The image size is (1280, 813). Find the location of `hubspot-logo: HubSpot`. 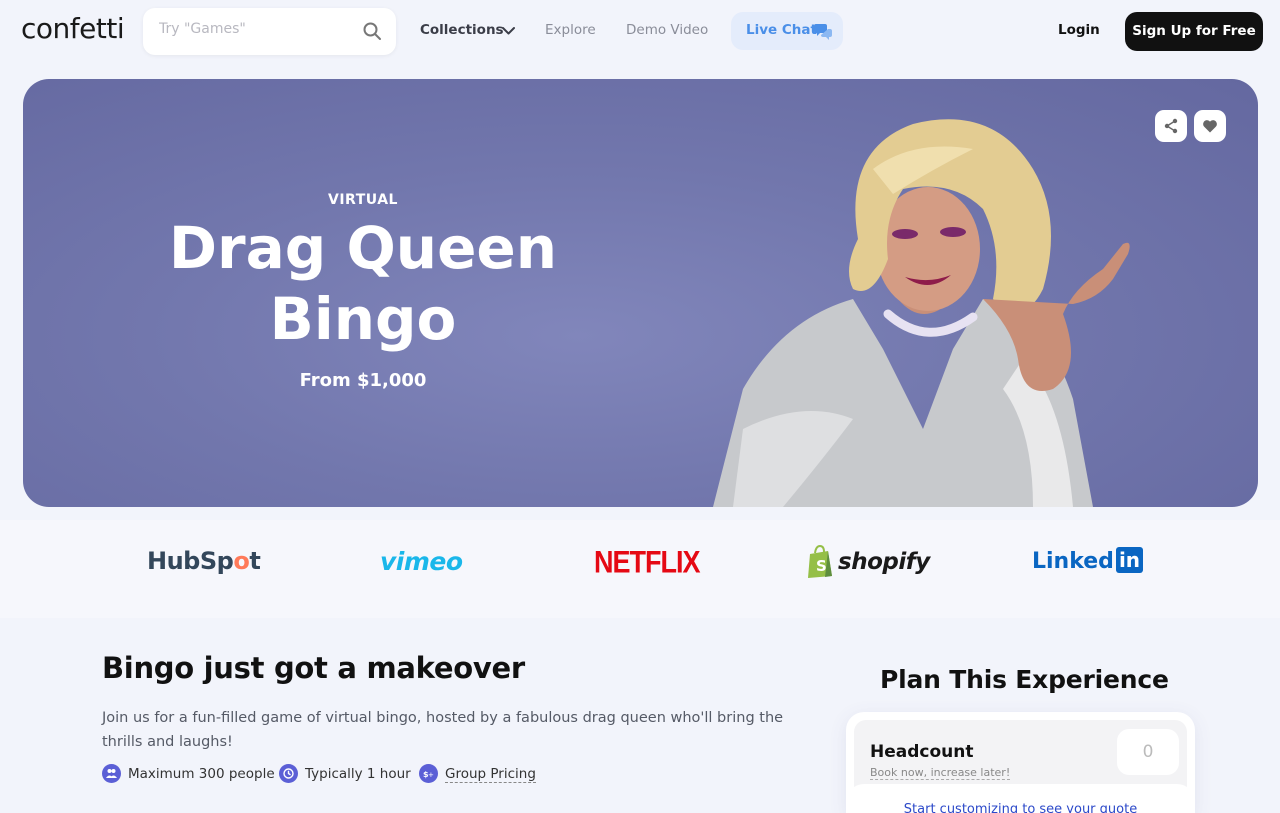

hubspot-logo: HubSpot is located at coordinates (204, 561).